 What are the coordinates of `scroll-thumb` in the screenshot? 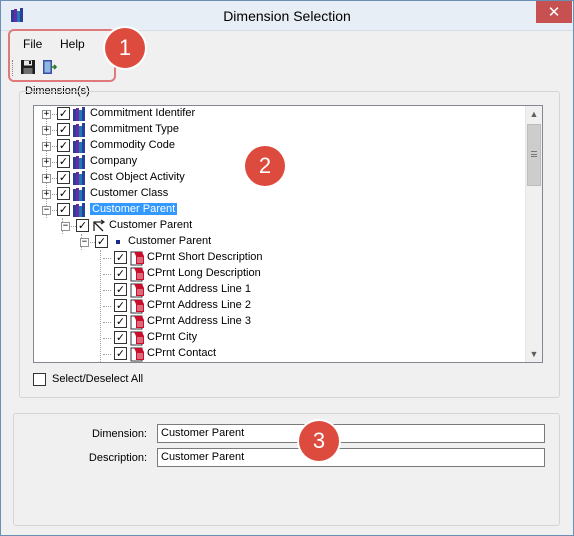 It's located at (534, 155).